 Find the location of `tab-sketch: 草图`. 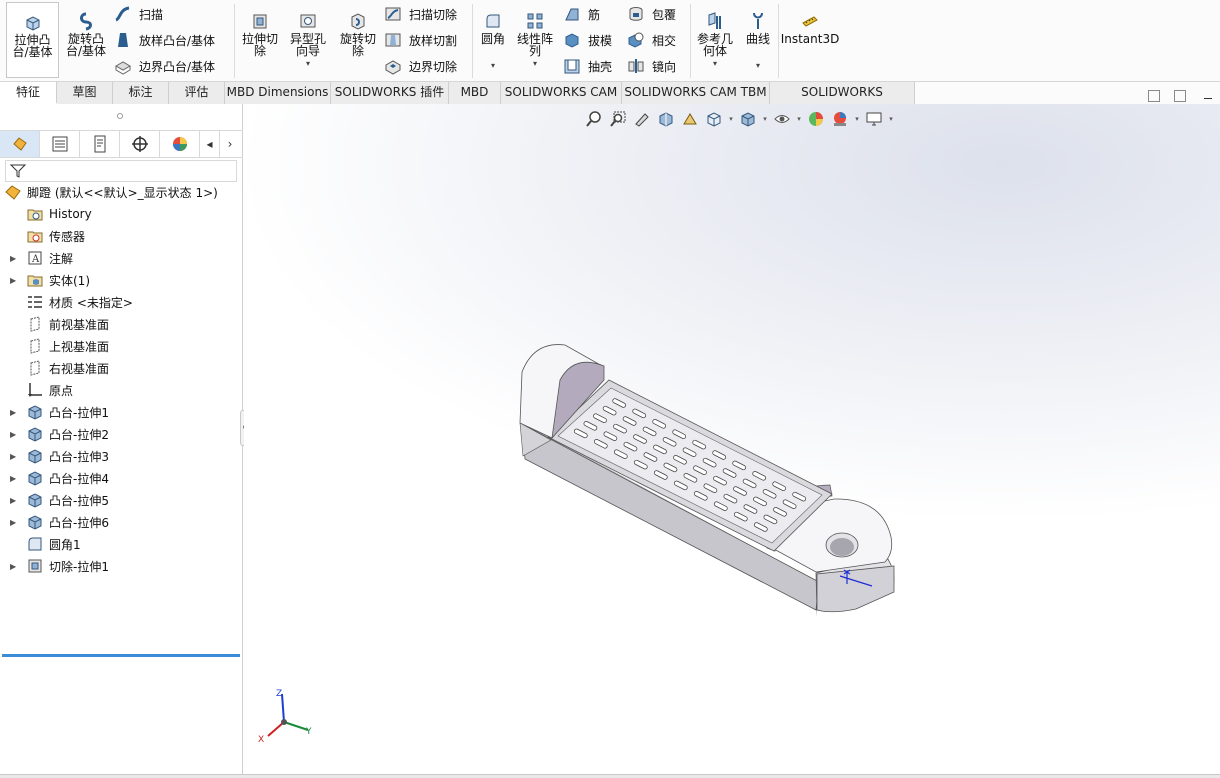

tab-sketch: 草图 is located at coordinates (85, 93).